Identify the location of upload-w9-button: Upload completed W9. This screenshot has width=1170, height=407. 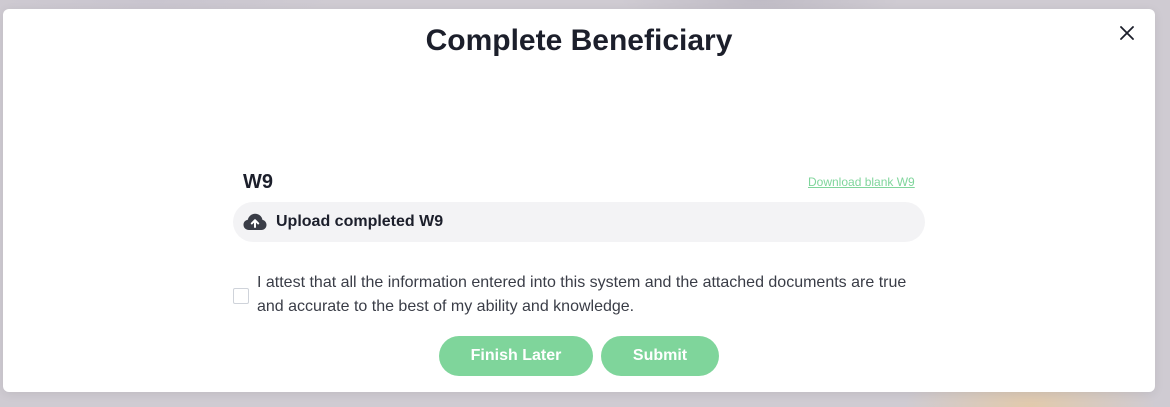
(579, 222).